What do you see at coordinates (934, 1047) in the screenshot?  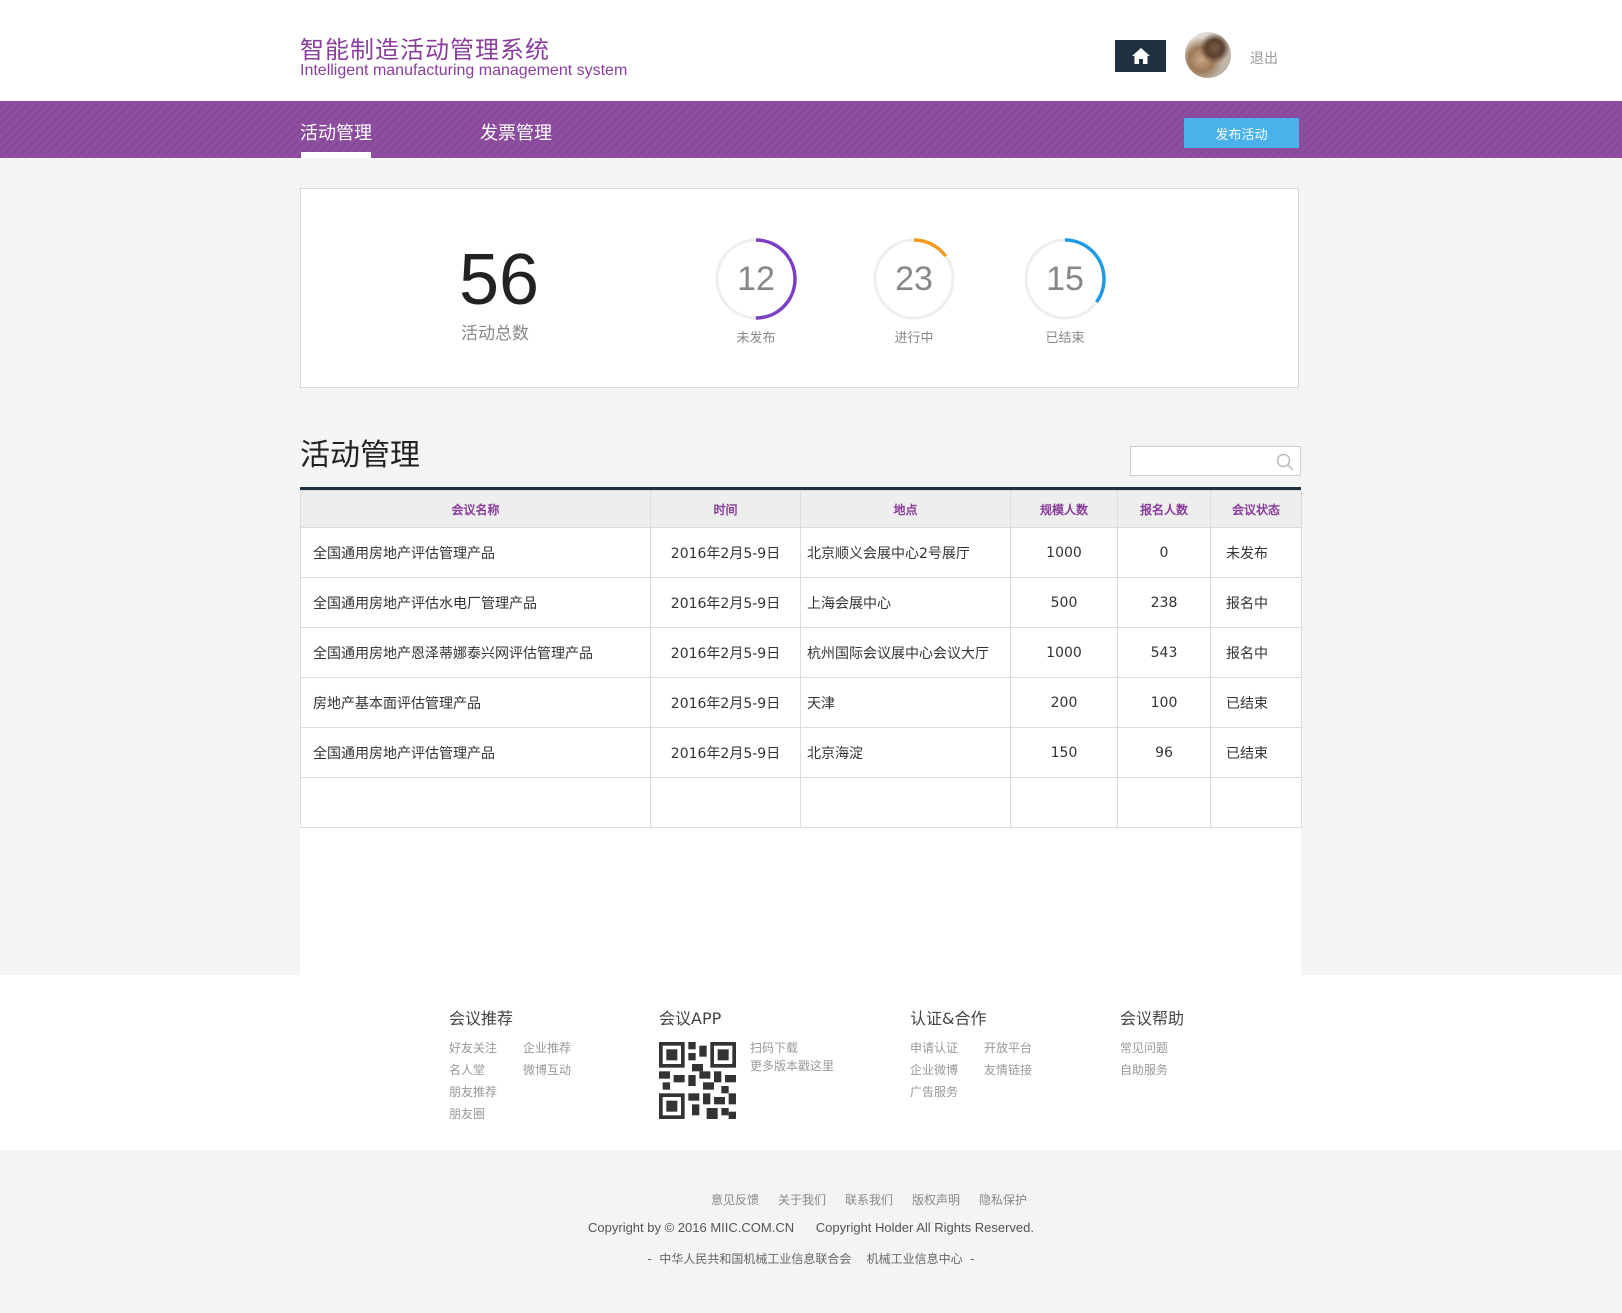 I see `footer-link: 申请认证` at bounding box center [934, 1047].